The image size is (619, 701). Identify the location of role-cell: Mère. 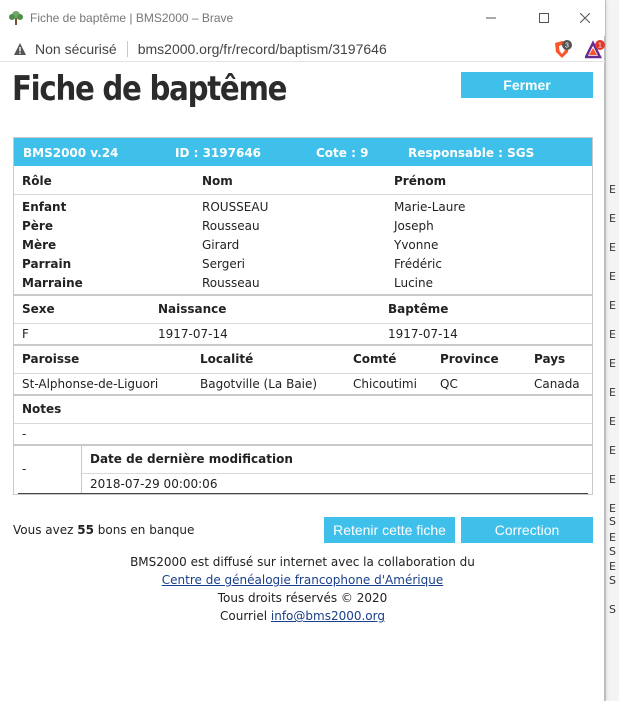
(39, 245).